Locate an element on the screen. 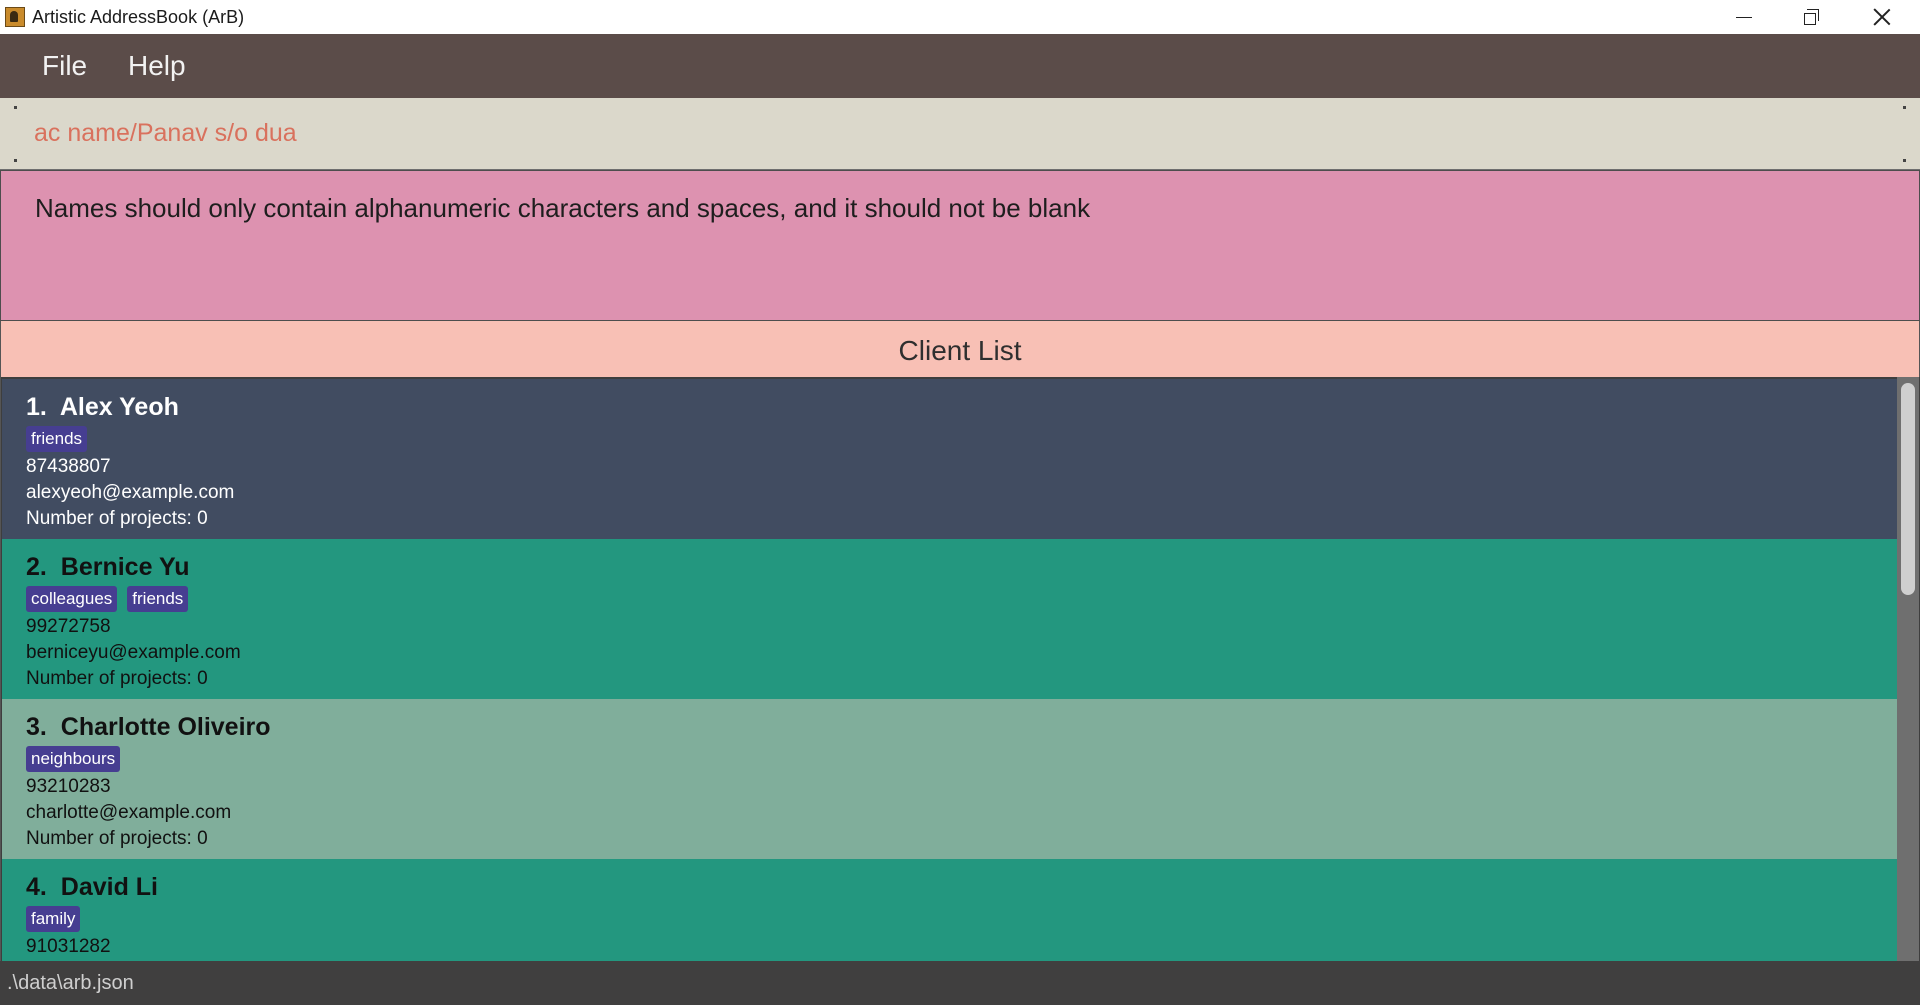 This screenshot has height=1005, width=1920. command-box is located at coordinates (960, 134).